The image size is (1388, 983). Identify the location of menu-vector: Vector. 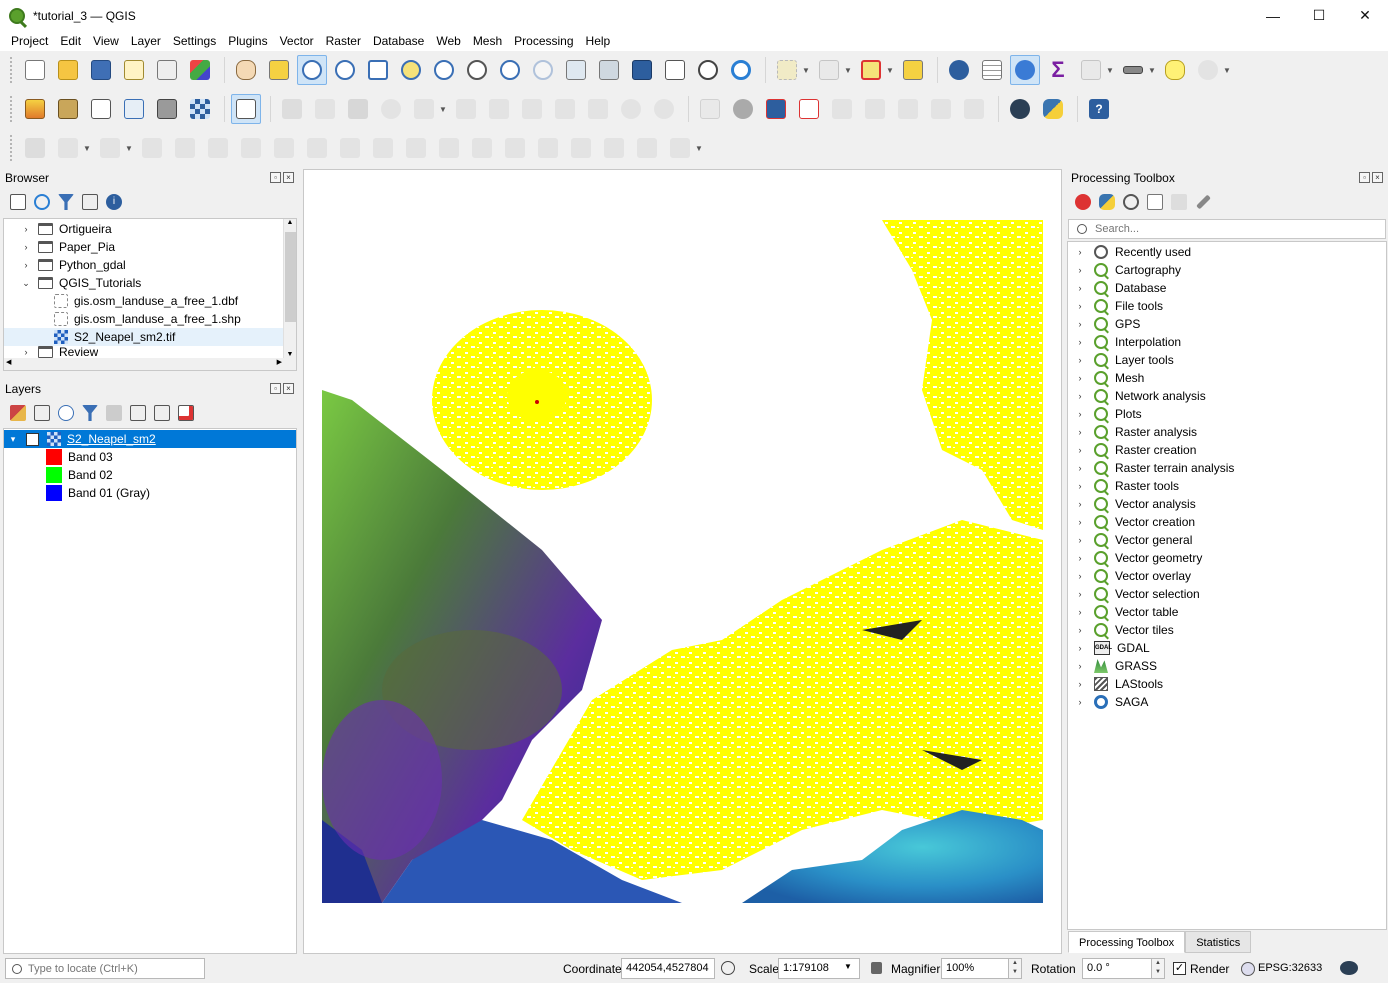
(297, 41).